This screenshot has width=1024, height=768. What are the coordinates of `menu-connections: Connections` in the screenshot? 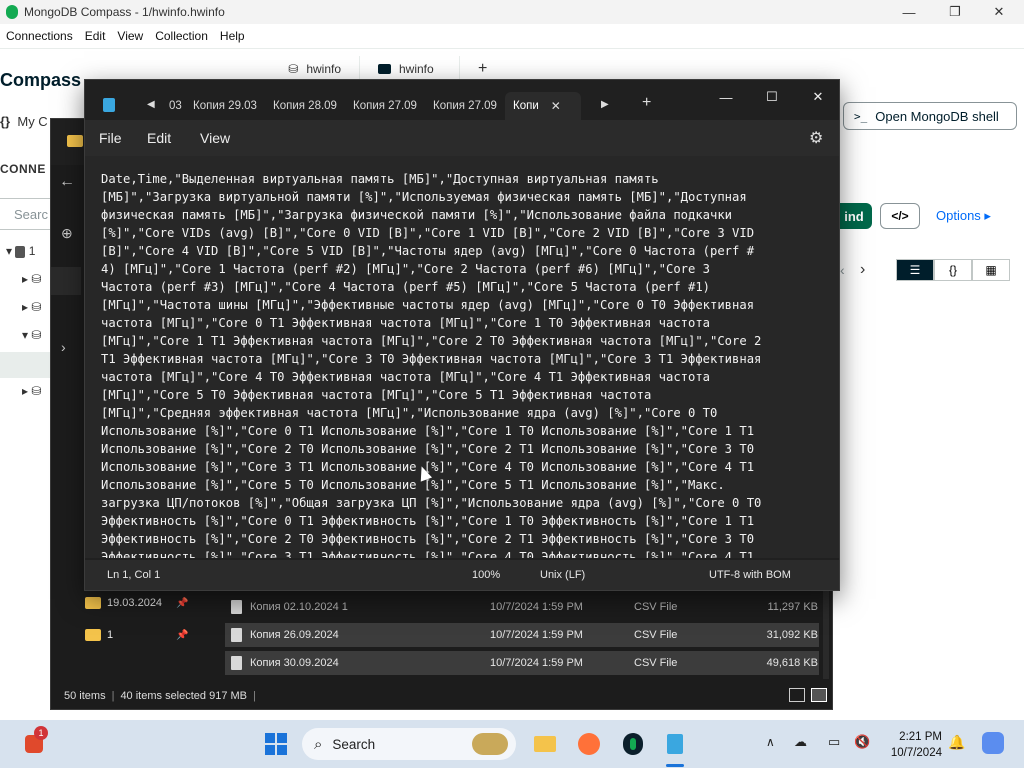 It's located at (39, 36).